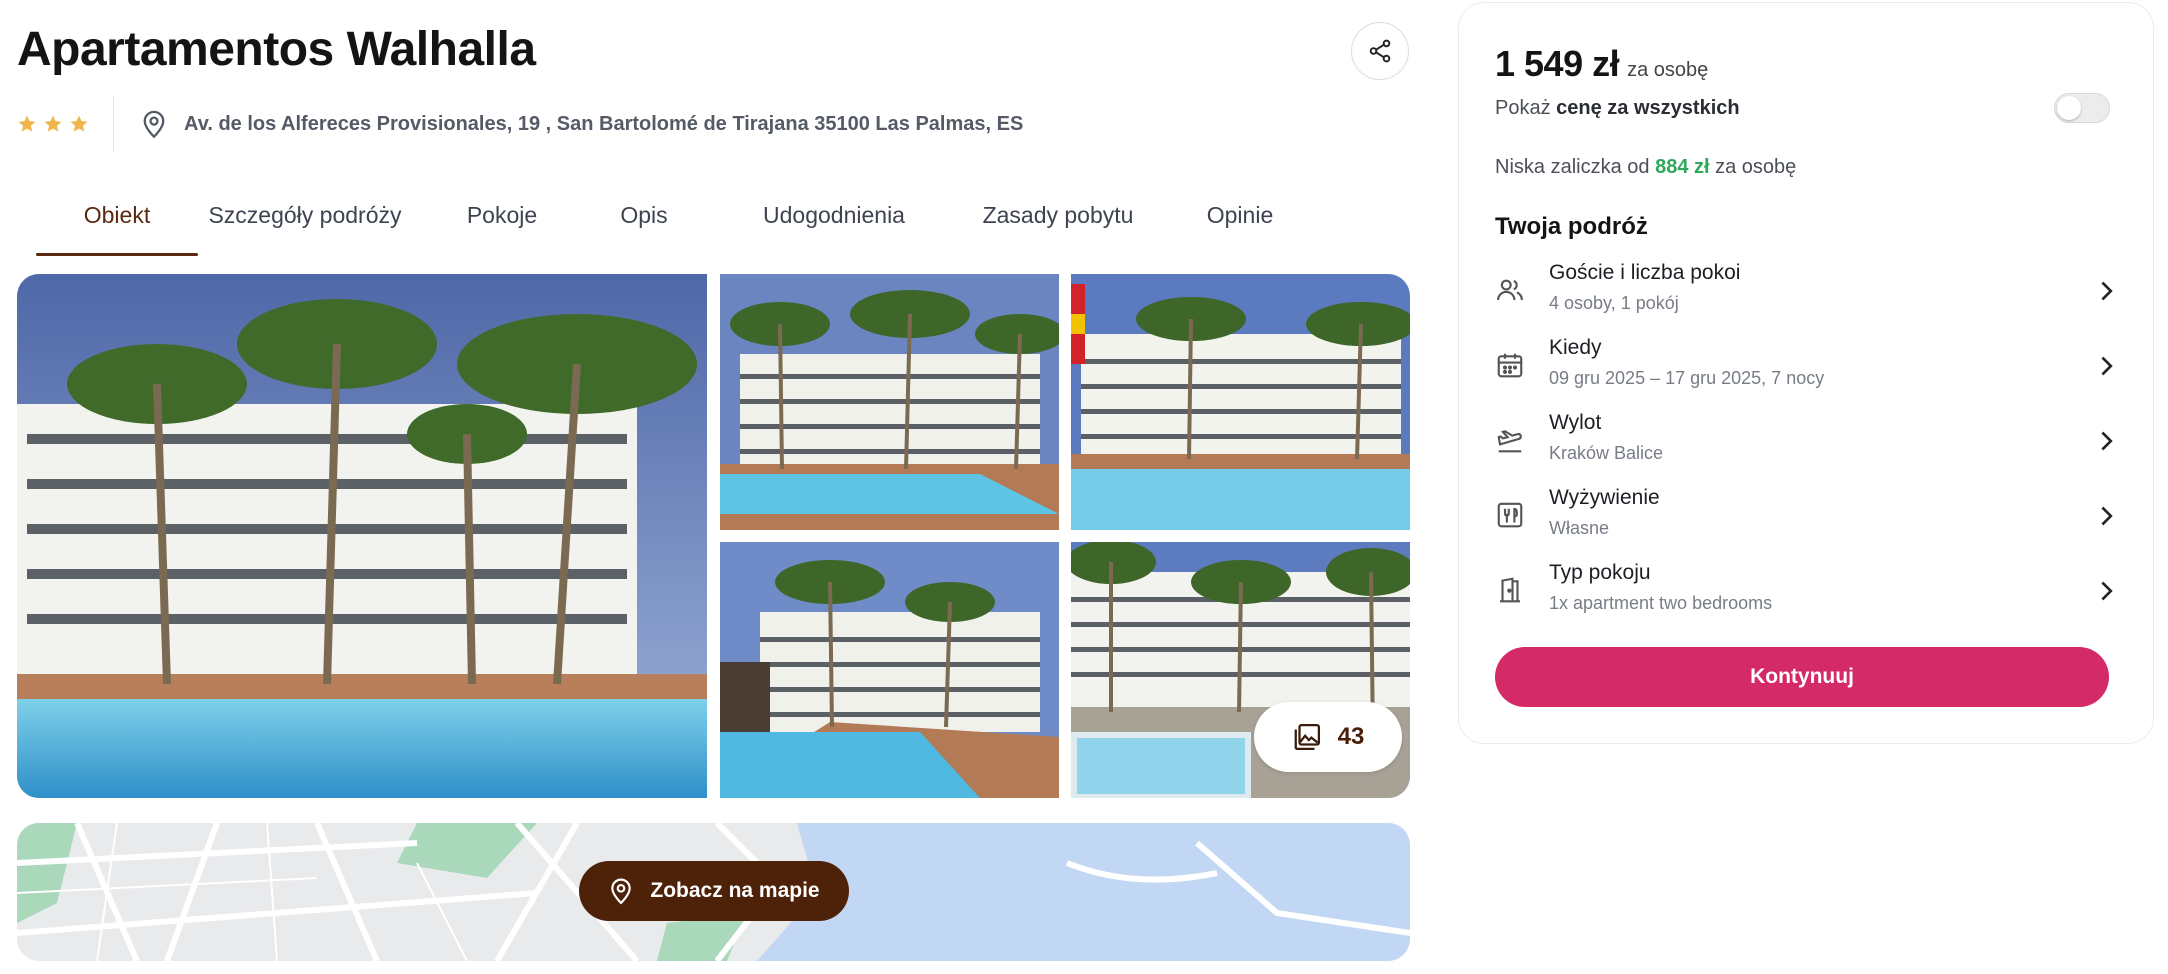 The width and height of the screenshot is (2168, 974). Describe the element at coordinates (1807, 293) in the screenshot. I see `trip-row-guests: Goście i liczba pokoi 4 osoby, 1 pokój` at that location.